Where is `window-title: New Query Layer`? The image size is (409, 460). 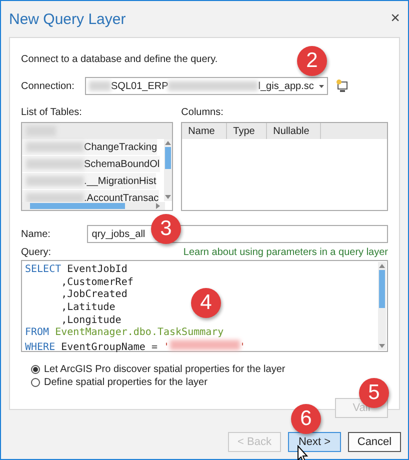
window-title: New Query Layer is located at coordinates (67, 19).